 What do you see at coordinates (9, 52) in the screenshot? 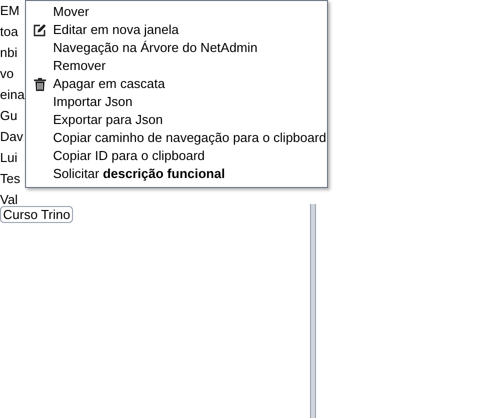
I see `list-item: nbi` at bounding box center [9, 52].